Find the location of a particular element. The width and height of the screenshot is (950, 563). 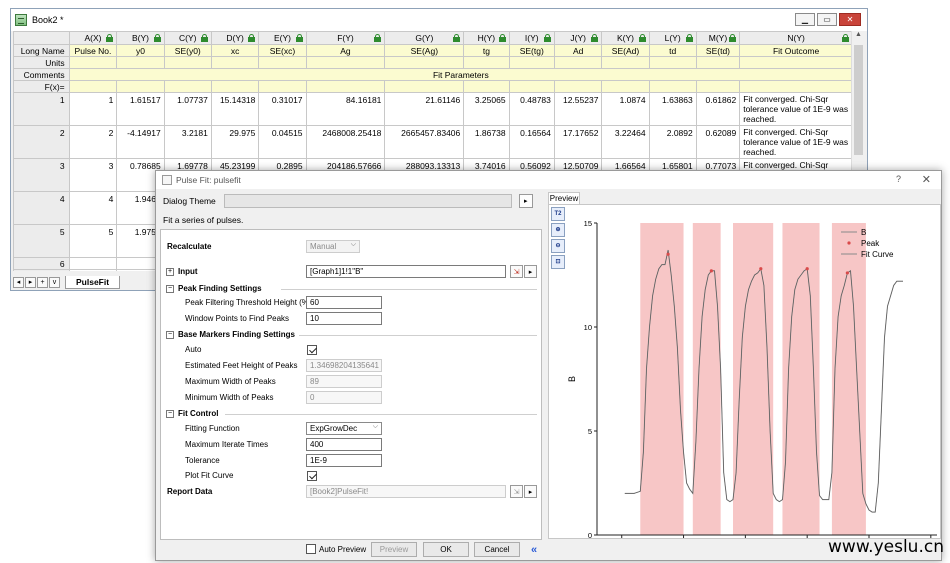

data-cell: 1.0874 is located at coordinates (625, 109).